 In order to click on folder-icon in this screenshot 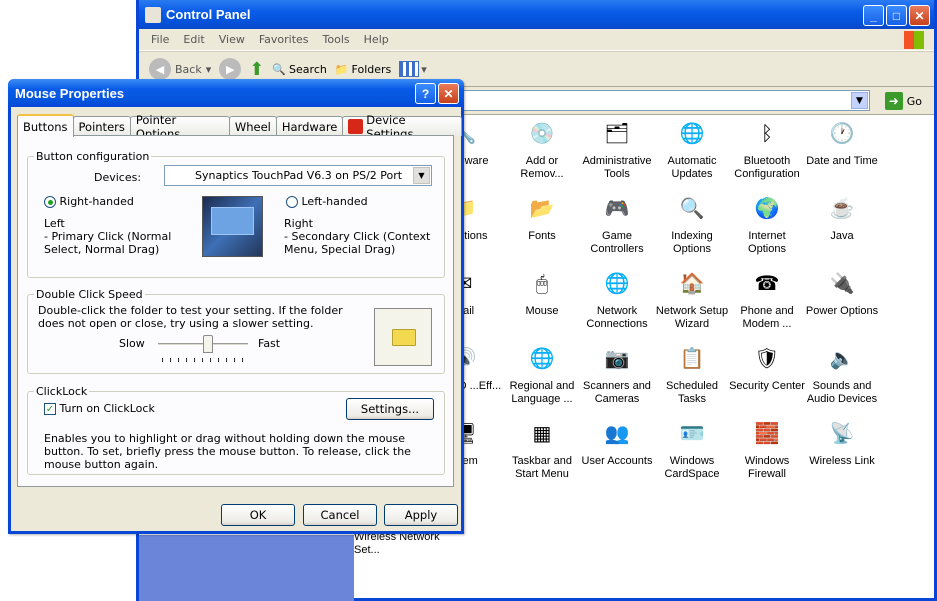, I will do `click(404, 337)`.